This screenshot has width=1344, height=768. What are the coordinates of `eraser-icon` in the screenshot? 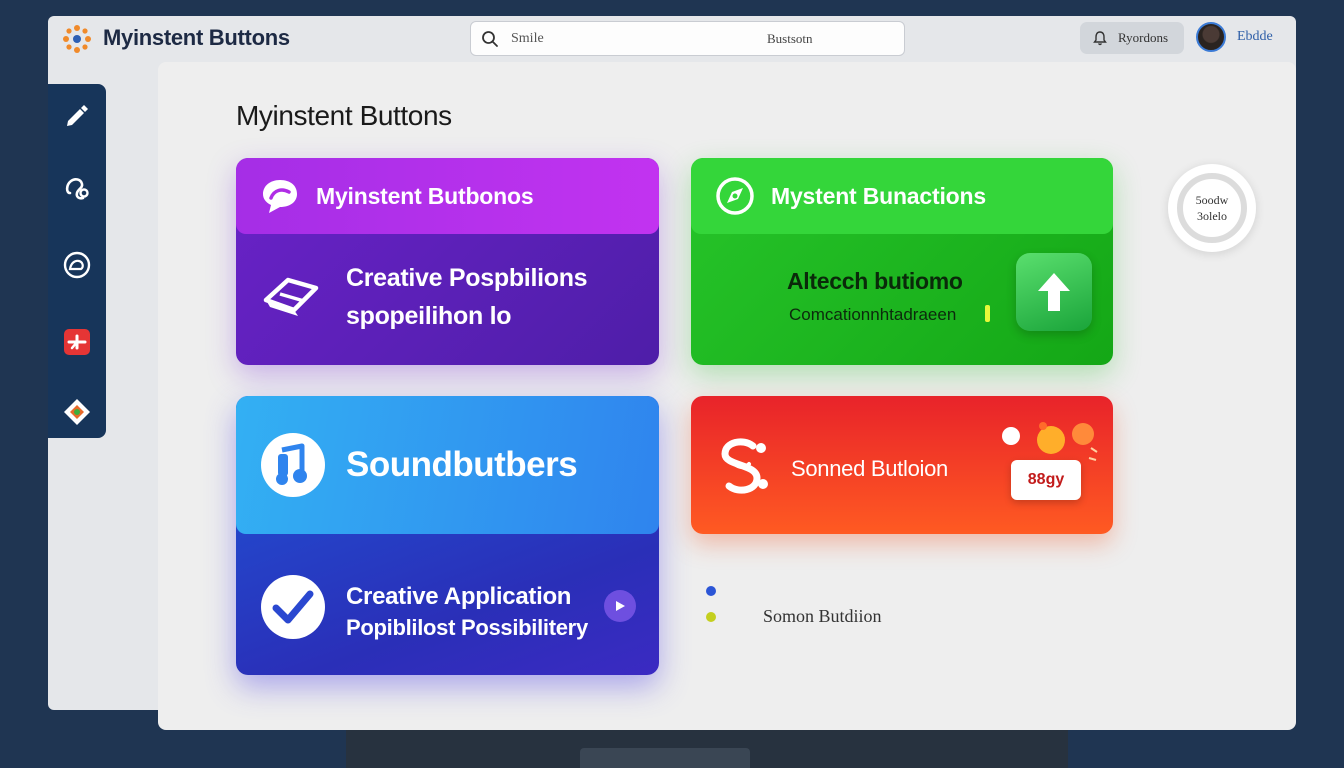 It's located at (291, 296).